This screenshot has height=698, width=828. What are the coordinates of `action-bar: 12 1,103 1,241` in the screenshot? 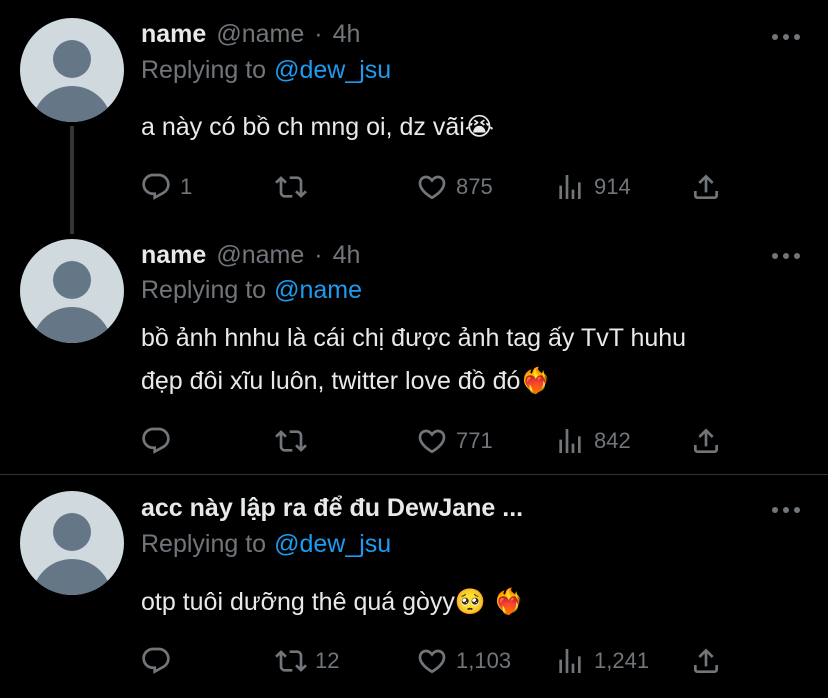 It's located at (440, 661).